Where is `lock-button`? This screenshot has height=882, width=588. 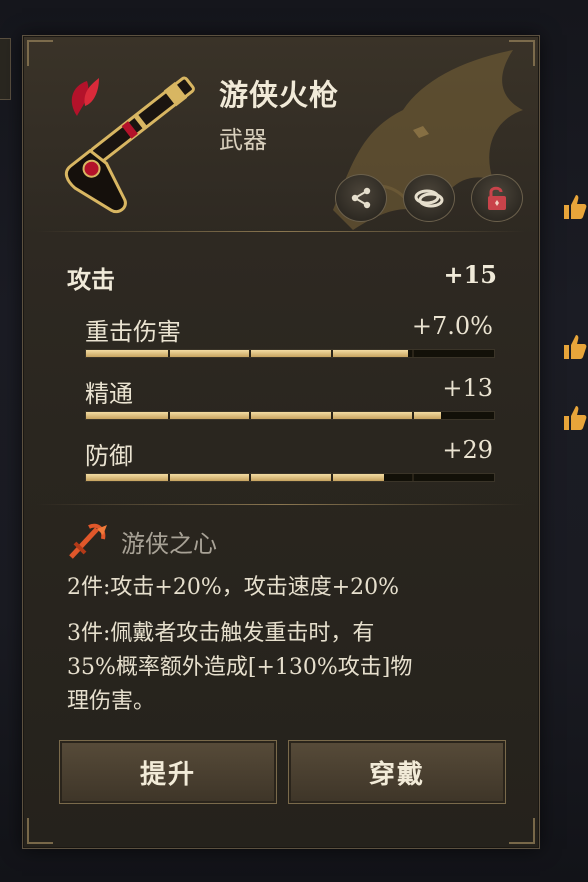 lock-button is located at coordinates (497, 198).